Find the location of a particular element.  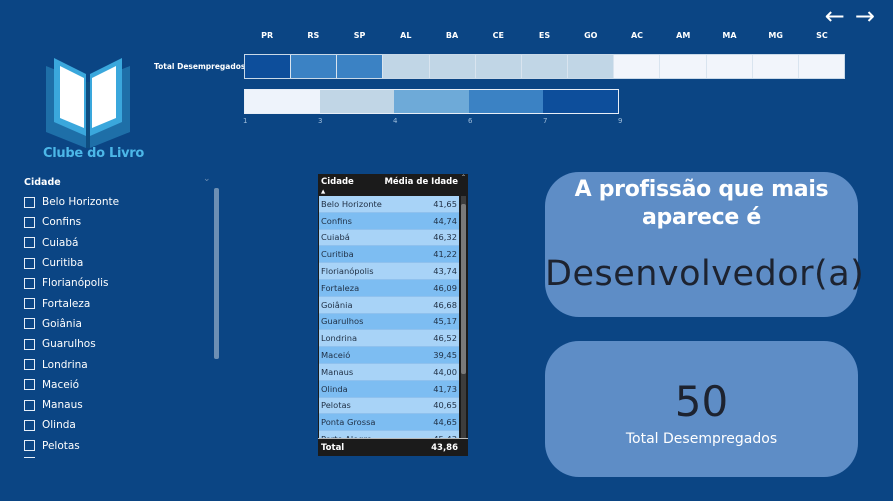

slicer-item-label: Belo Horizonte is located at coordinates (81, 202).